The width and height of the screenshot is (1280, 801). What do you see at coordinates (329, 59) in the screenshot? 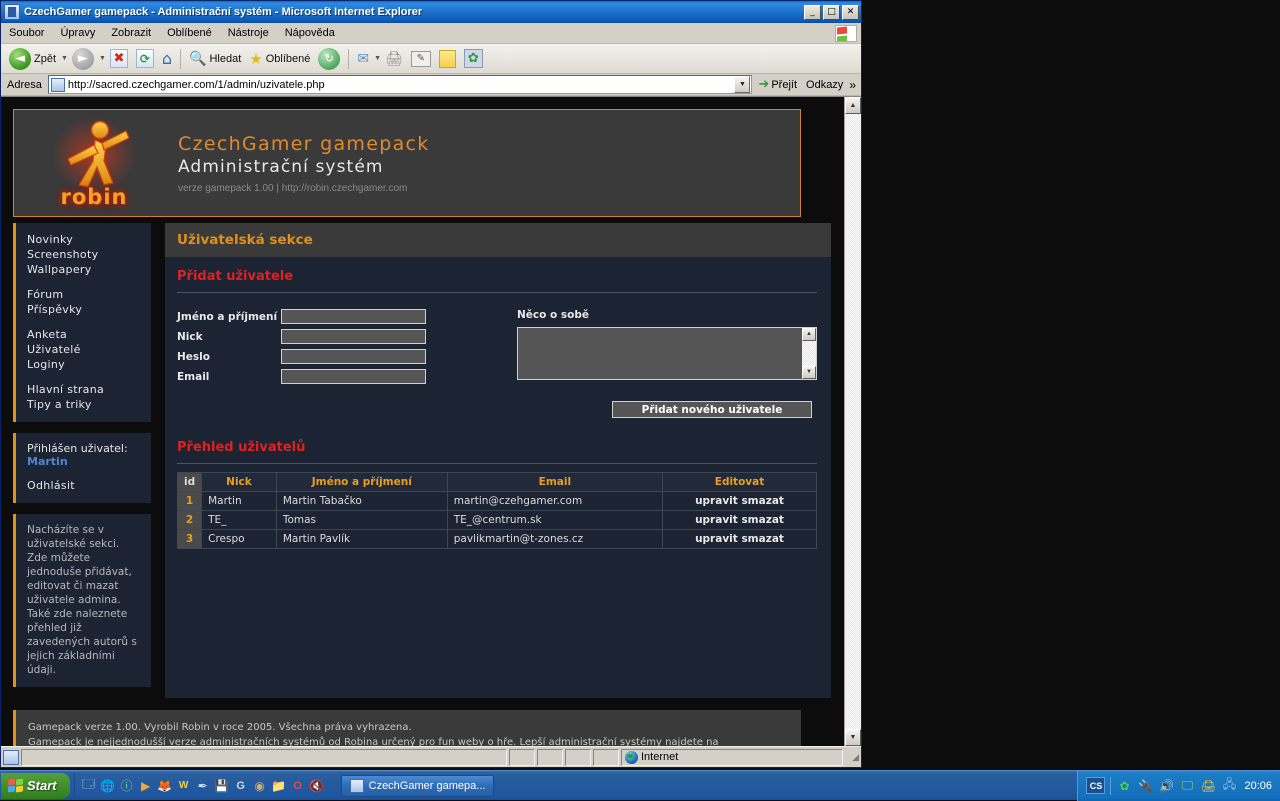
I see `history-button: ↻` at bounding box center [329, 59].